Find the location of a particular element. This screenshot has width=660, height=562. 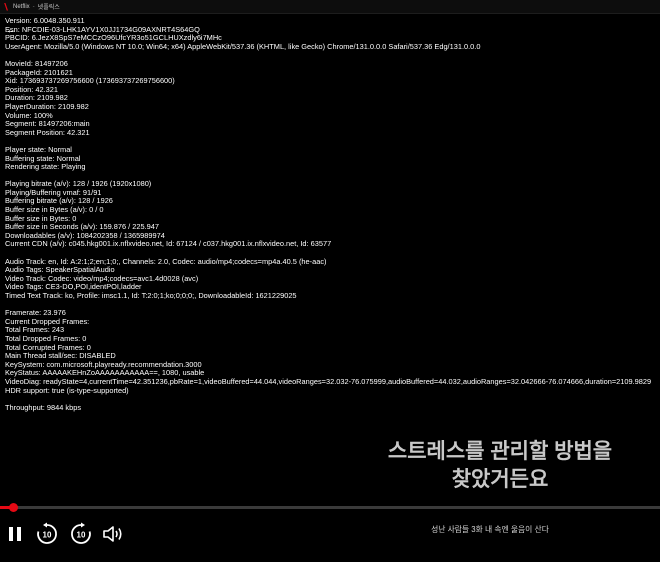

pause-icon is located at coordinates (15, 534).